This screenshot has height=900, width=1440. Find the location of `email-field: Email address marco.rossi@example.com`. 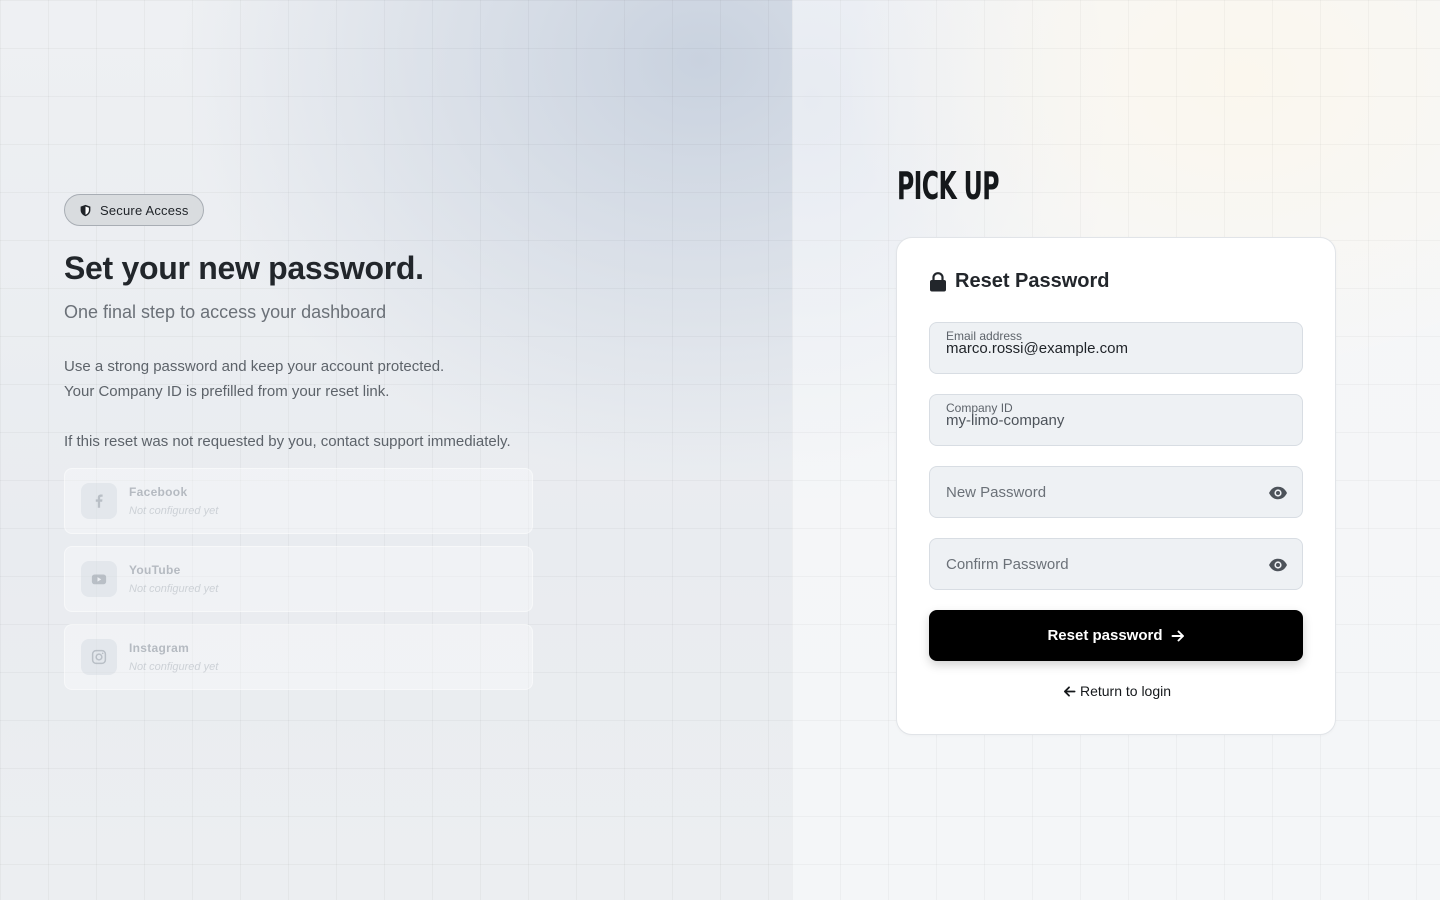

email-field: Email address marco.rossi@example.com is located at coordinates (1116, 348).